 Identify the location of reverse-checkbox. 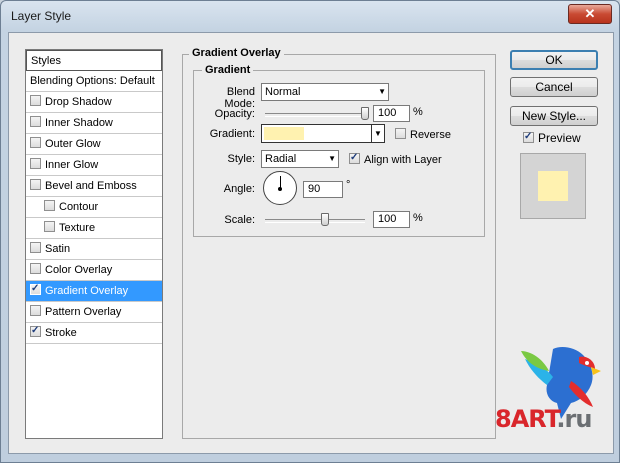
(400, 133).